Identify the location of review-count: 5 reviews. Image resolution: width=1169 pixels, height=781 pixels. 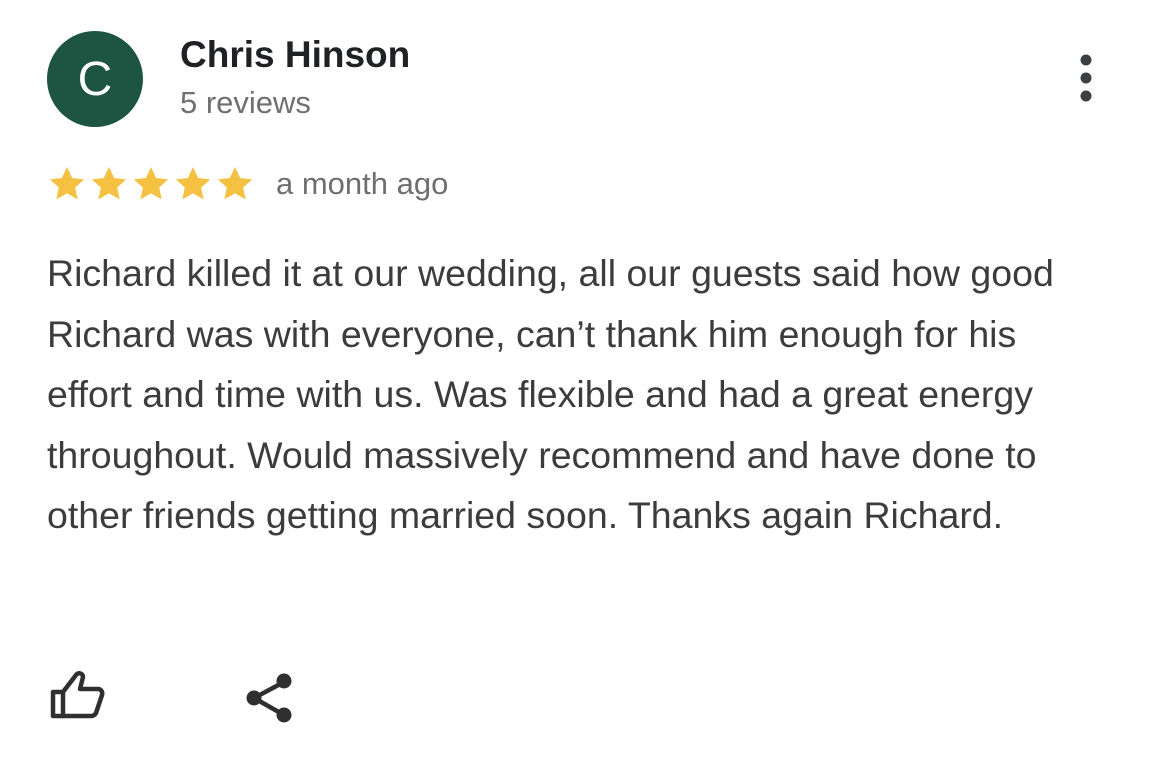
(245, 102).